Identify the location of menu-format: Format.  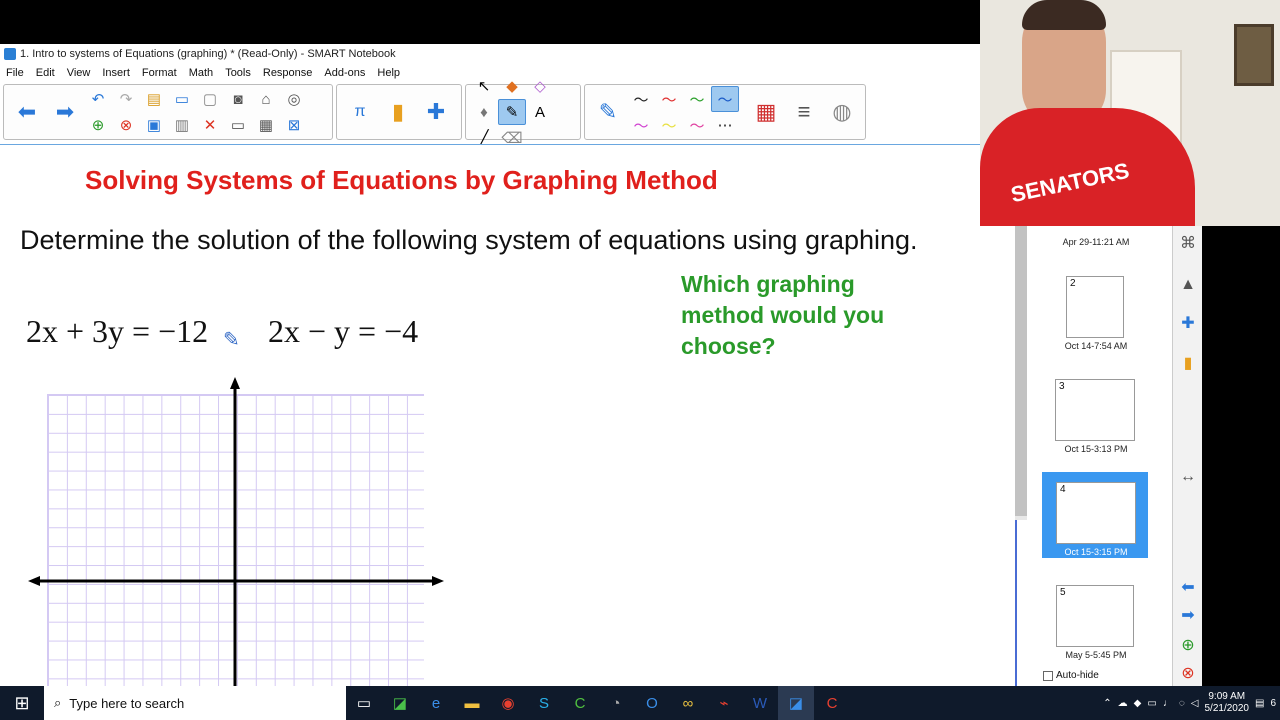
(159, 73).